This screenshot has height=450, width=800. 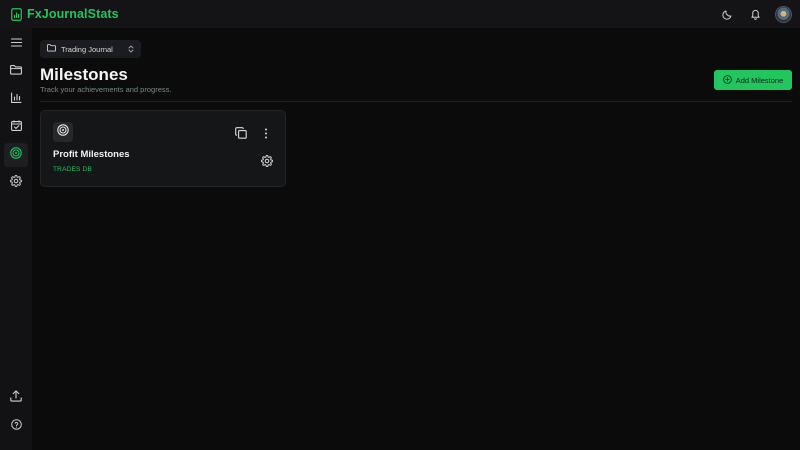 I want to click on sidebar-item-milestones, so click(x=16, y=155).